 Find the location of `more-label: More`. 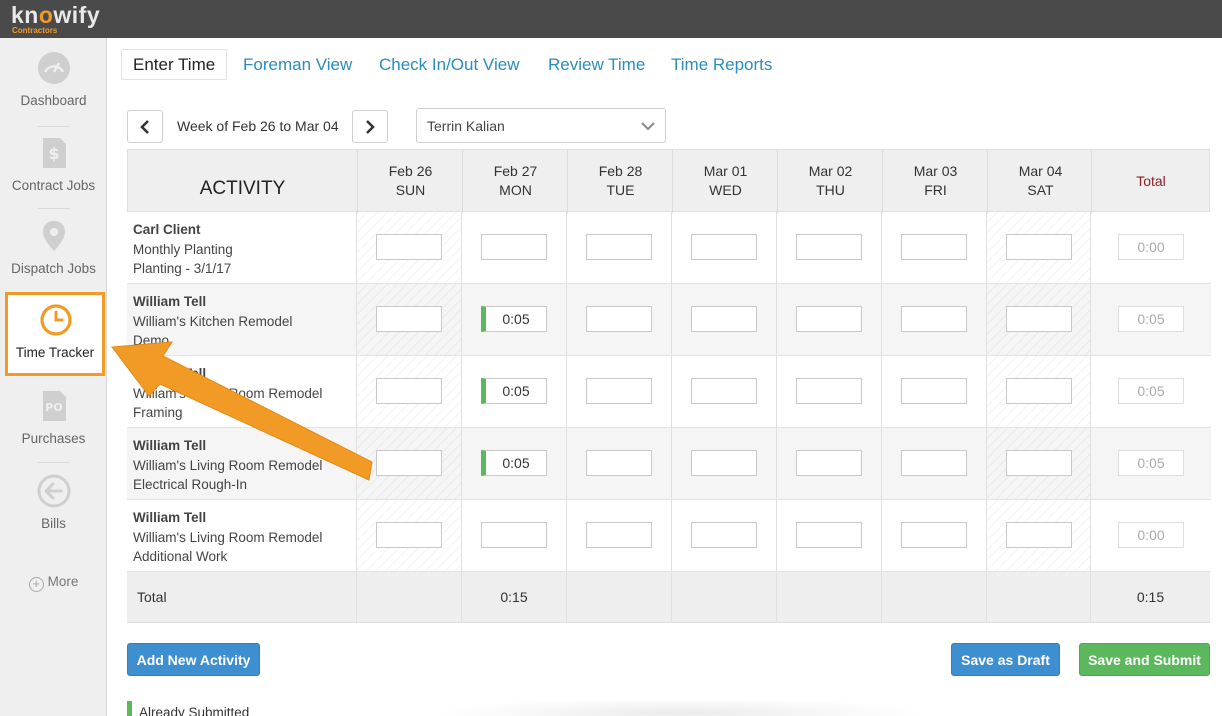

more-label: More is located at coordinates (63, 581).